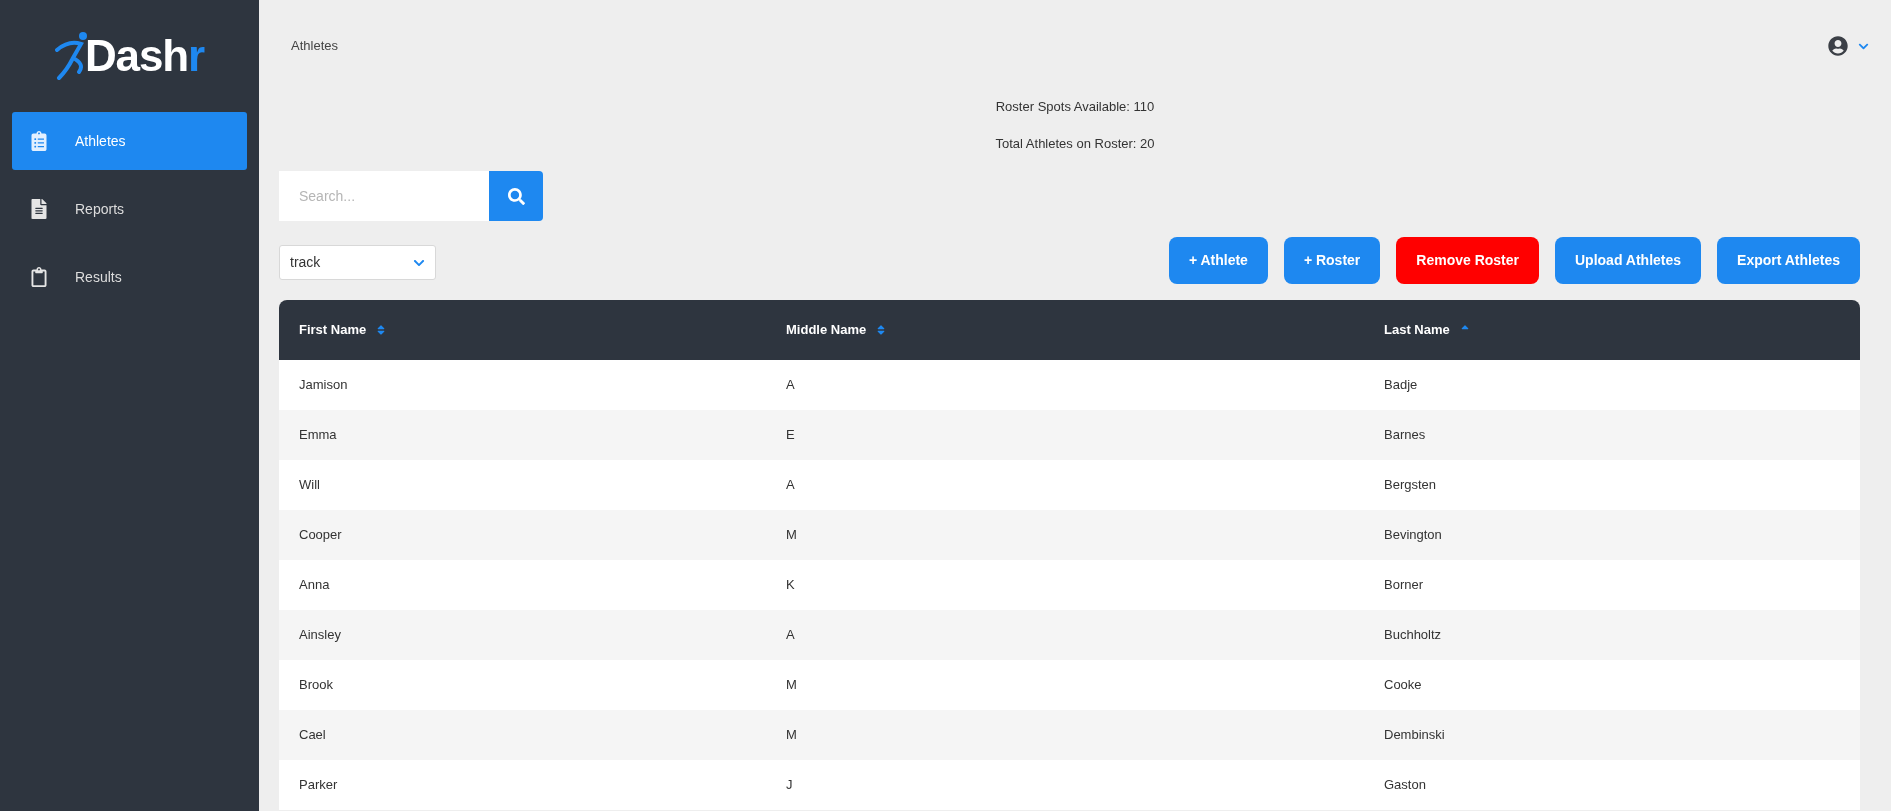 The width and height of the screenshot is (1891, 811). Describe the element at coordinates (333, 330) in the screenshot. I see `column-header: First Name` at that location.